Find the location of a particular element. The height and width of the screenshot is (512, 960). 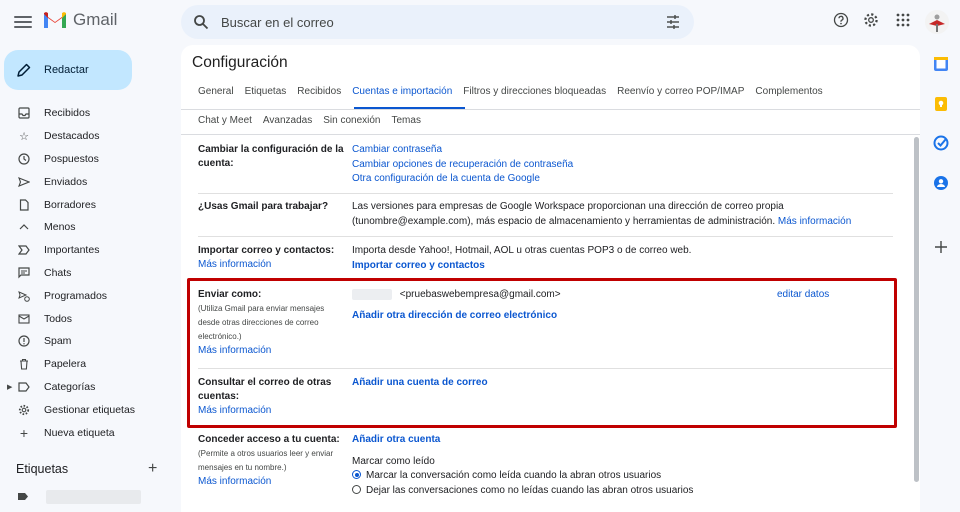

tasks-icon is located at coordinates (941, 143).